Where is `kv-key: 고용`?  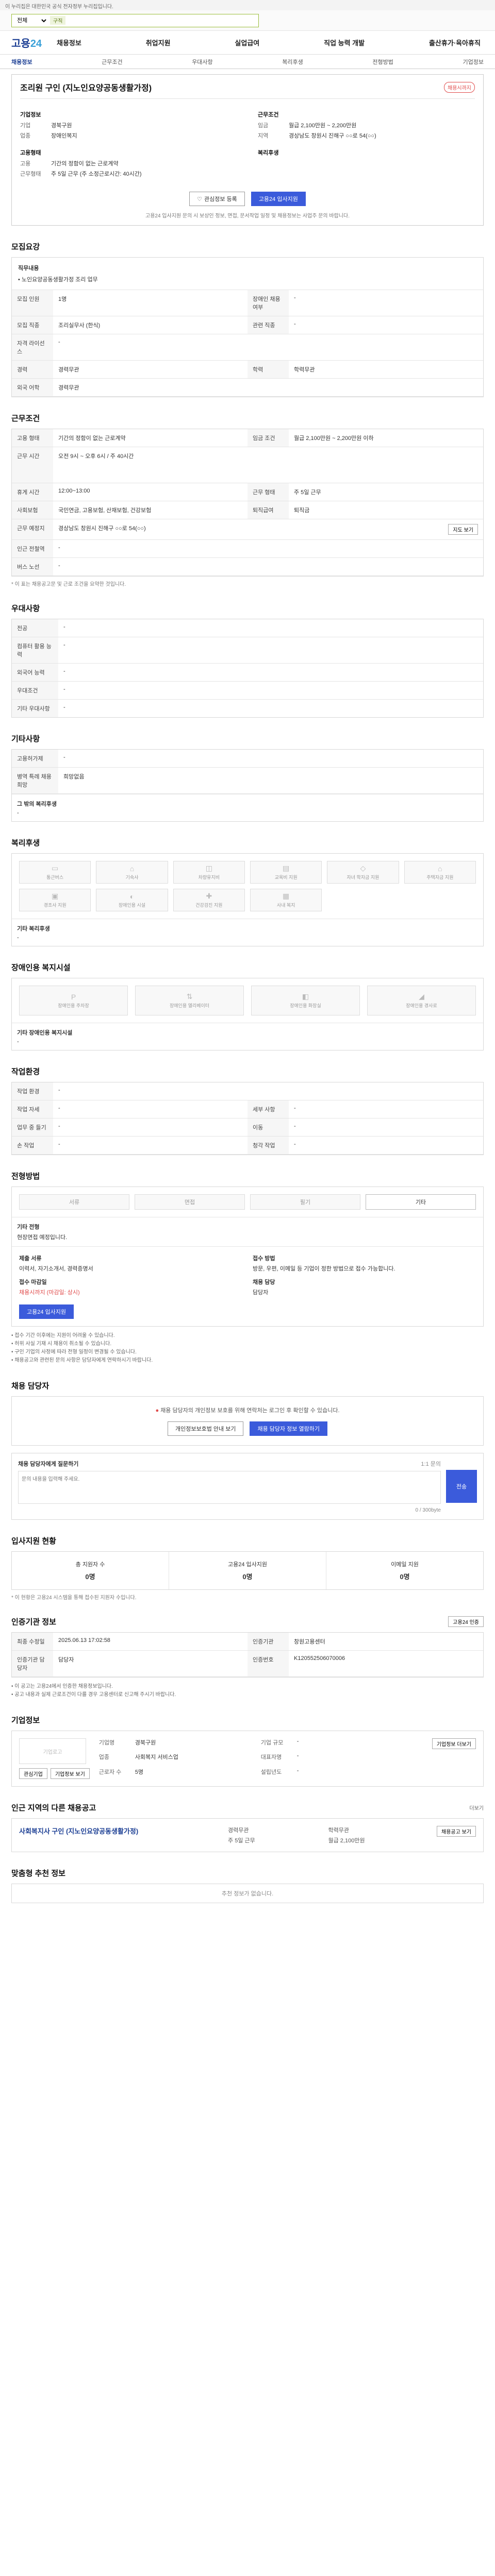 kv-key: 고용 is located at coordinates (25, 164).